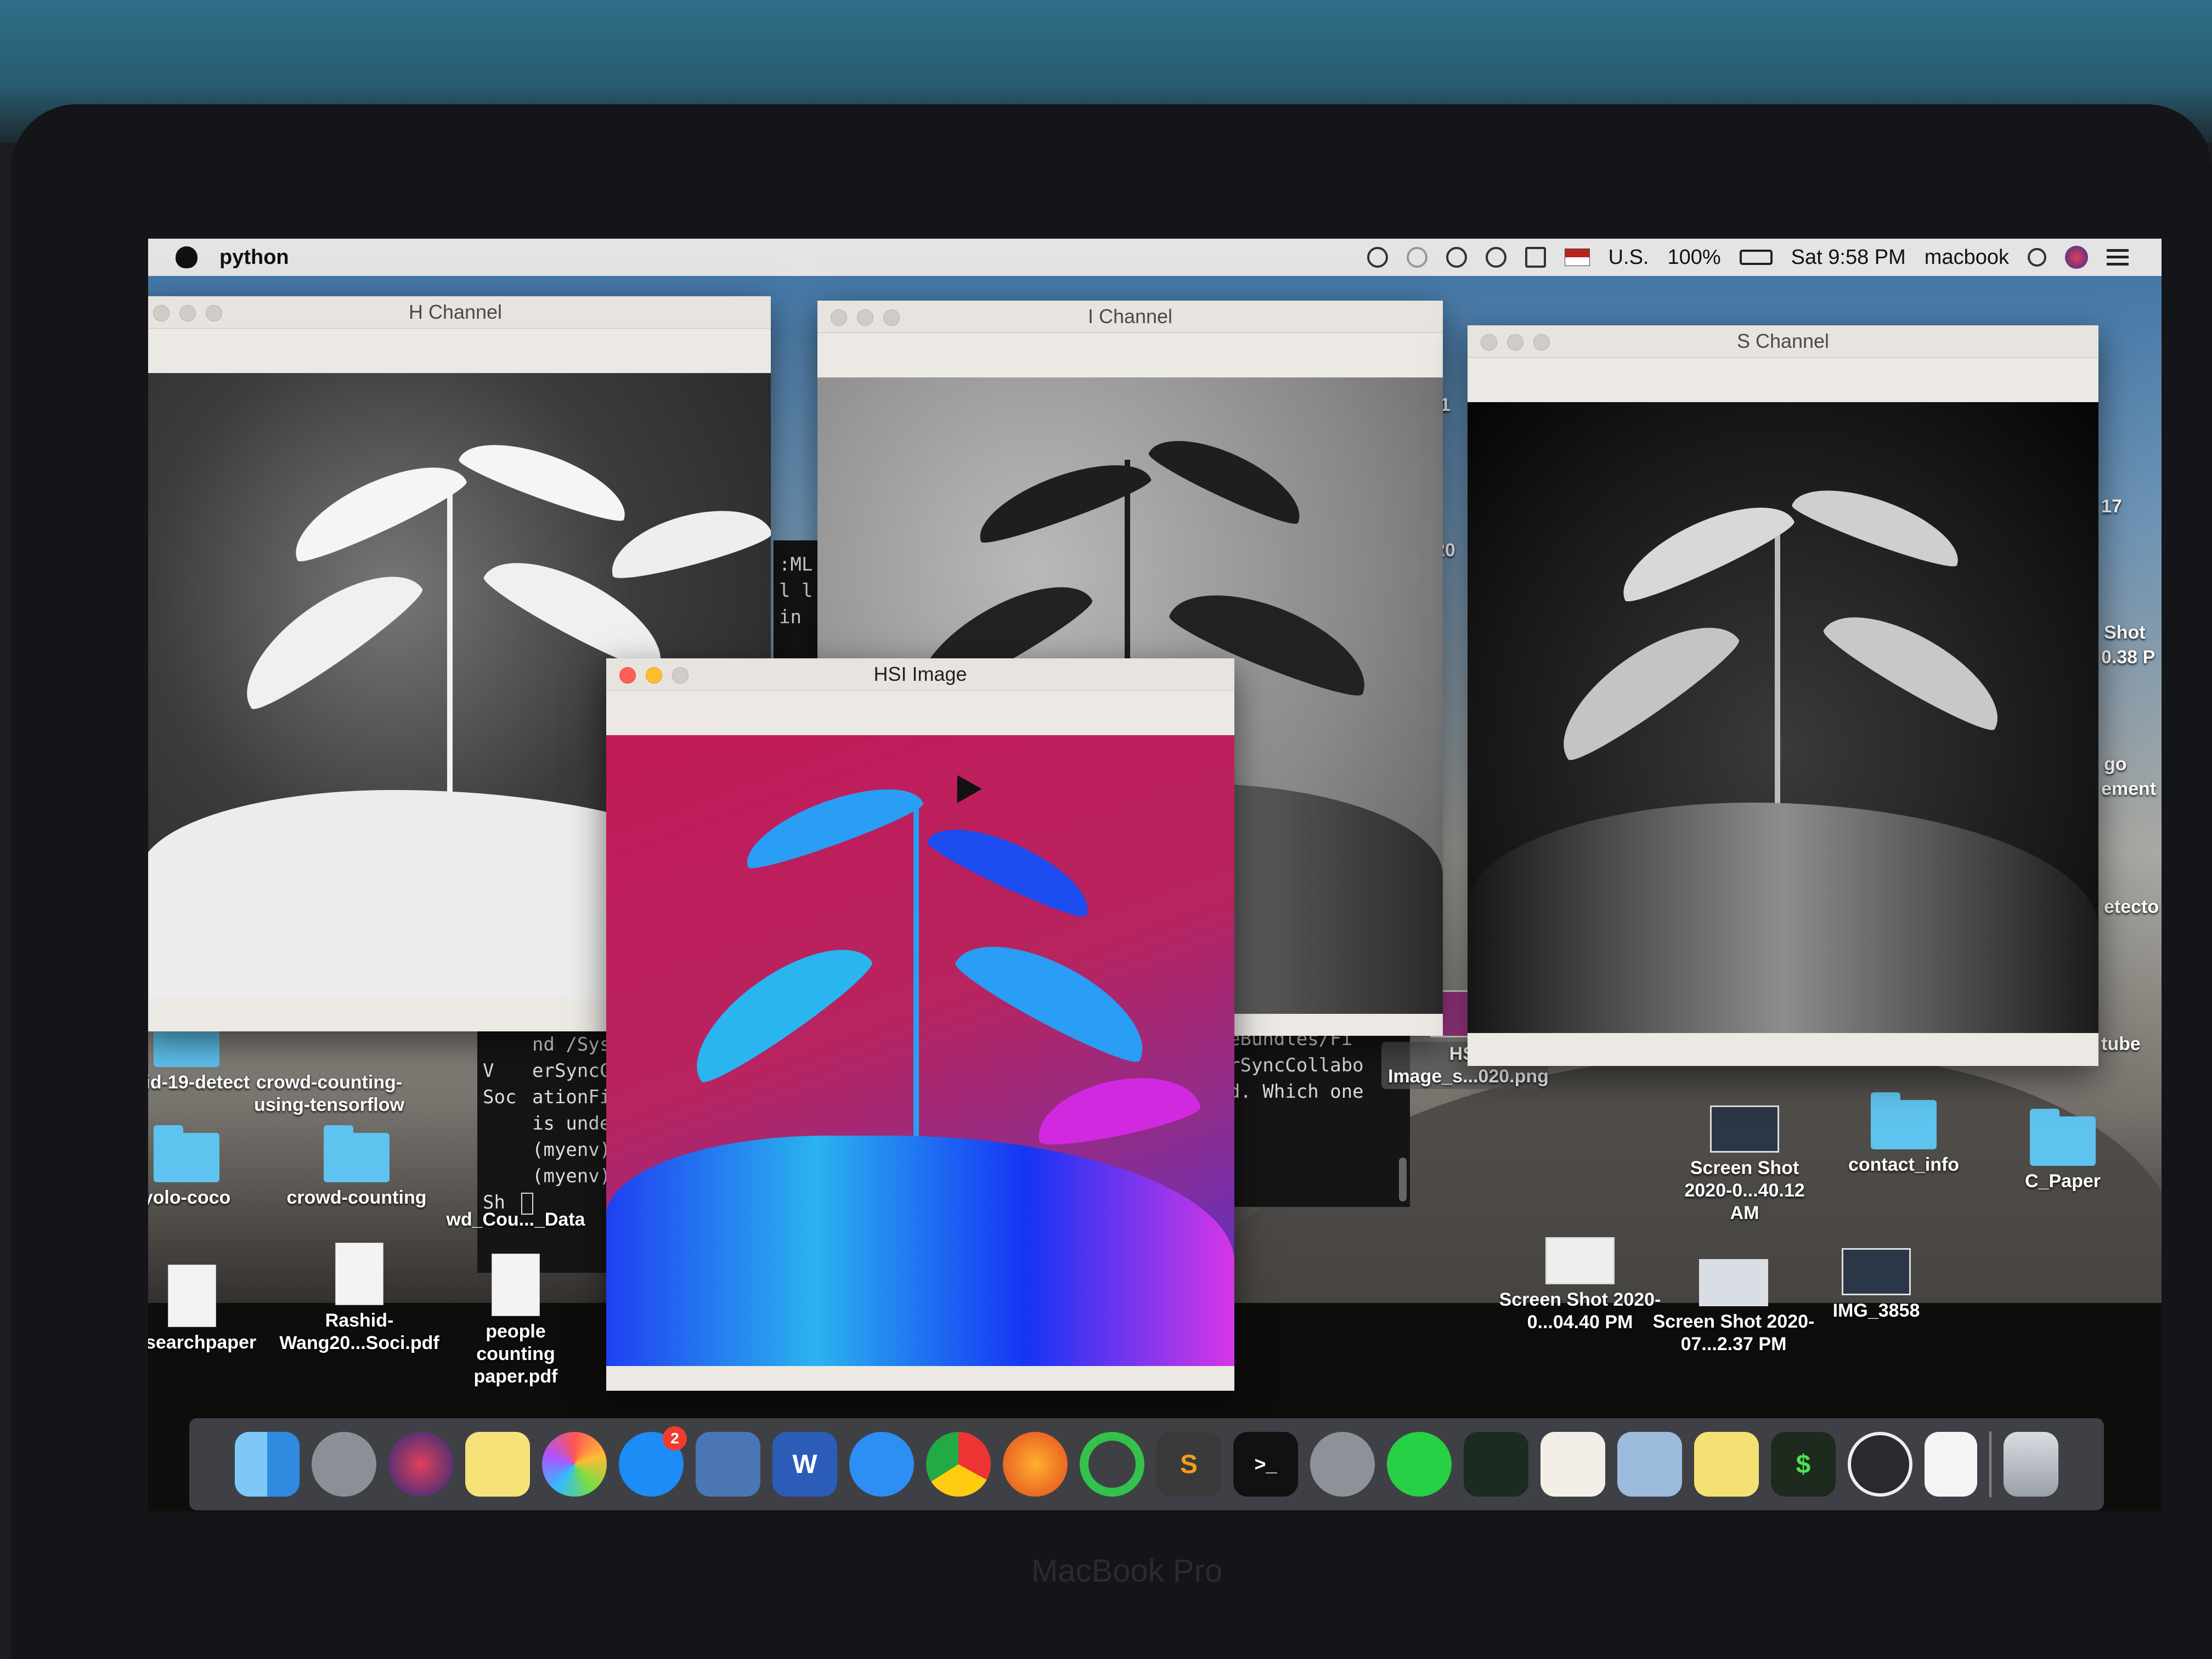 The height and width of the screenshot is (1659, 2212). What do you see at coordinates (1880, 1465) in the screenshot?
I see `obs-icon` at bounding box center [1880, 1465].